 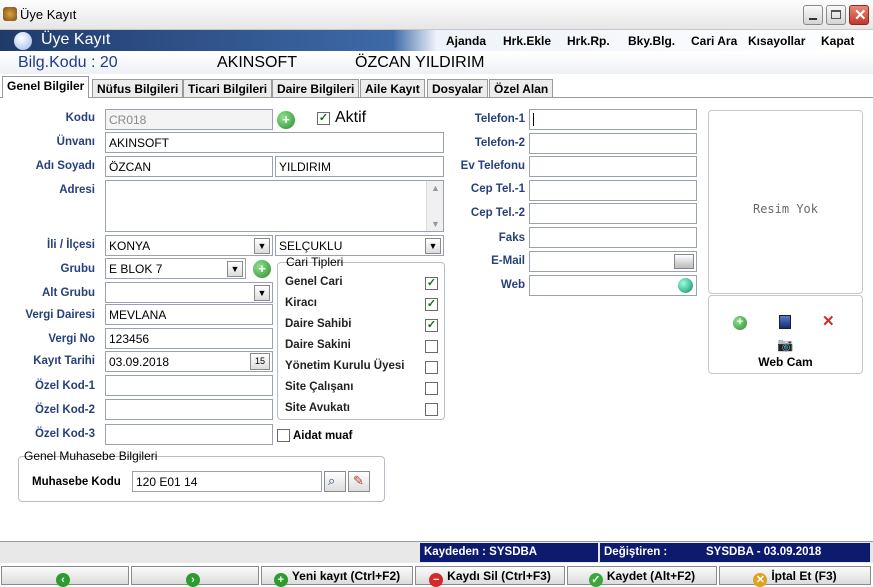 What do you see at coordinates (521, 88) in the screenshot?
I see `tab-ozel-alan: Özel Alan` at bounding box center [521, 88].